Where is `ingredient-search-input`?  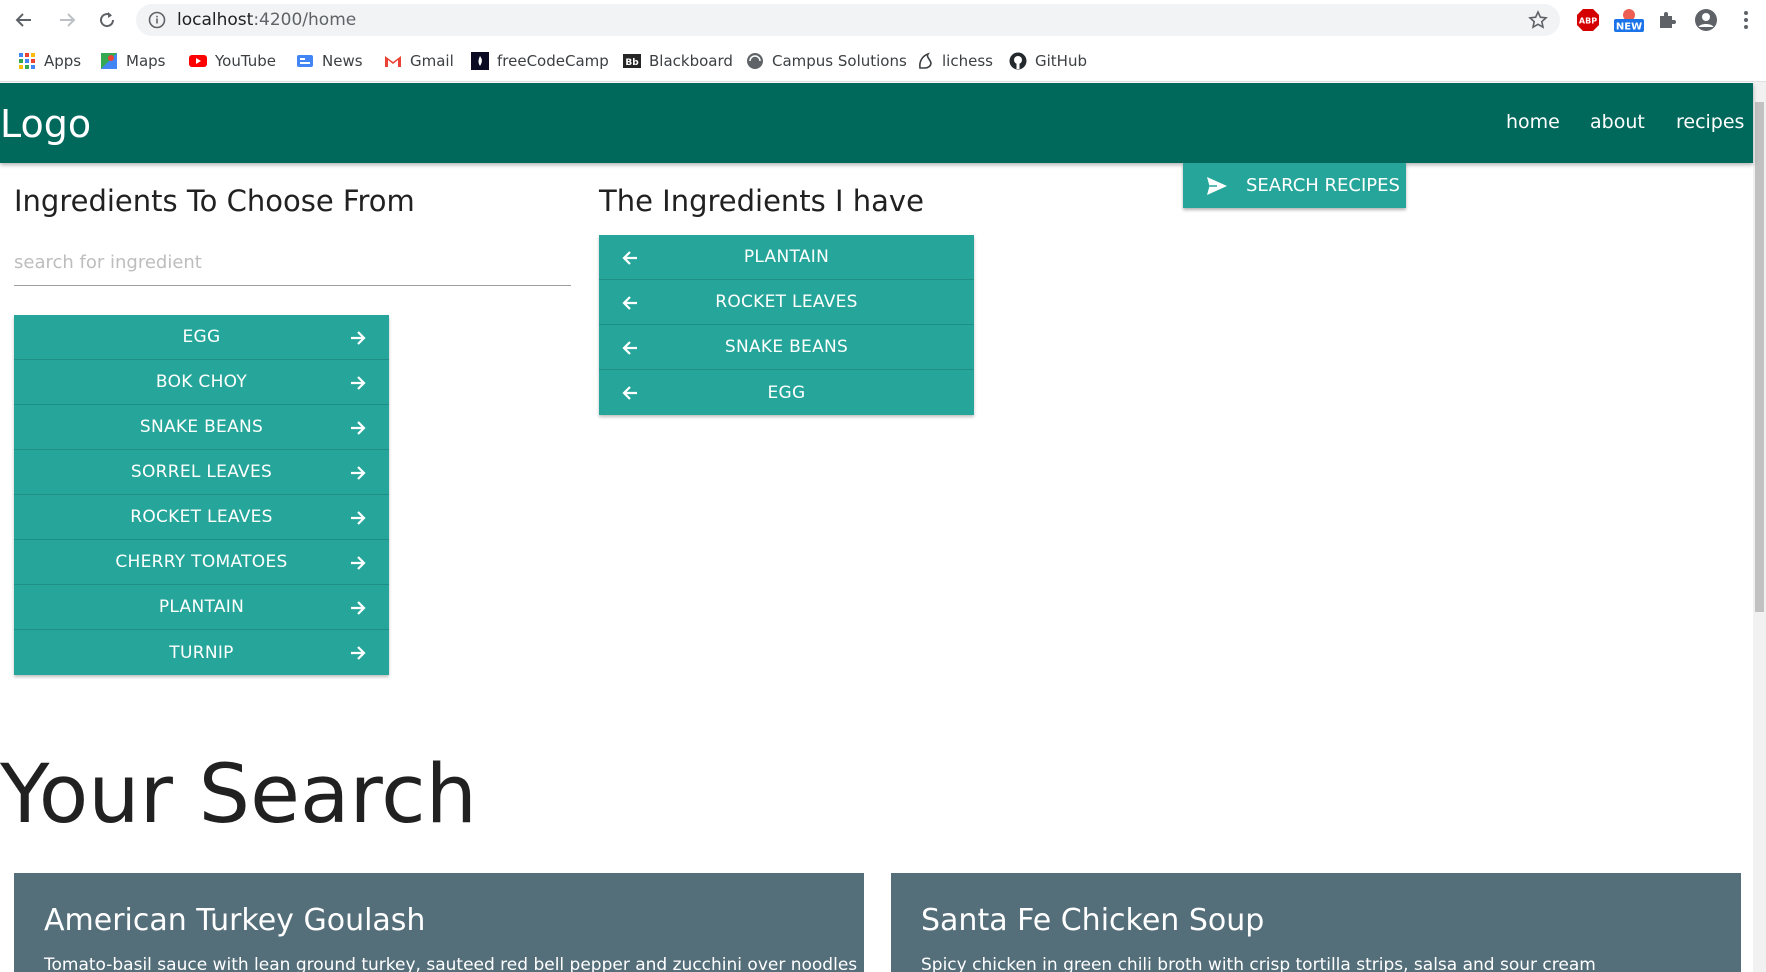
ingredient-search-input is located at coordinates (292, 263).